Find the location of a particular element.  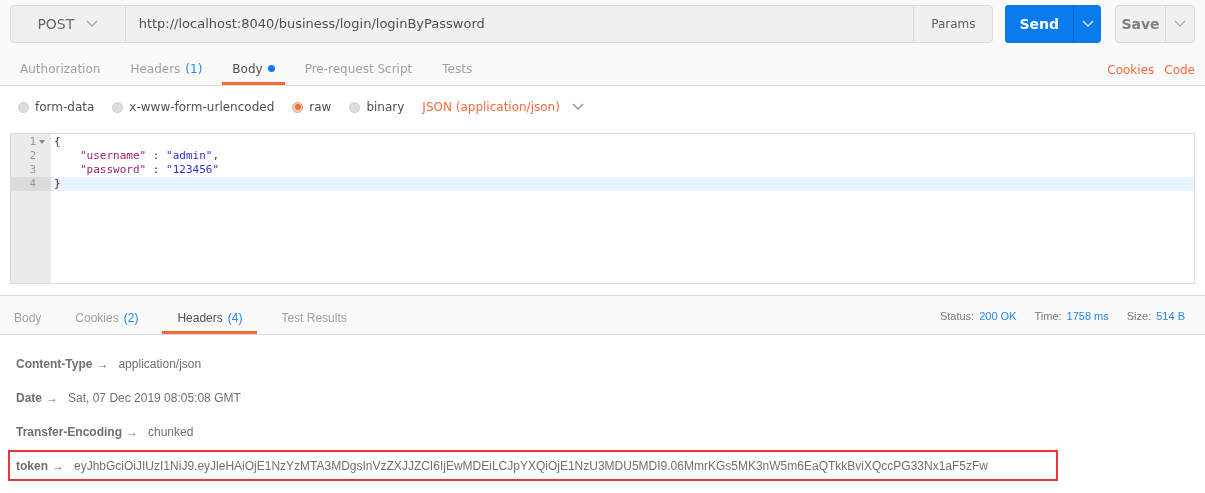

header-value: Sat, 07 Dec 2019 08:05:08 GMT is located at coordinates (154, 398).